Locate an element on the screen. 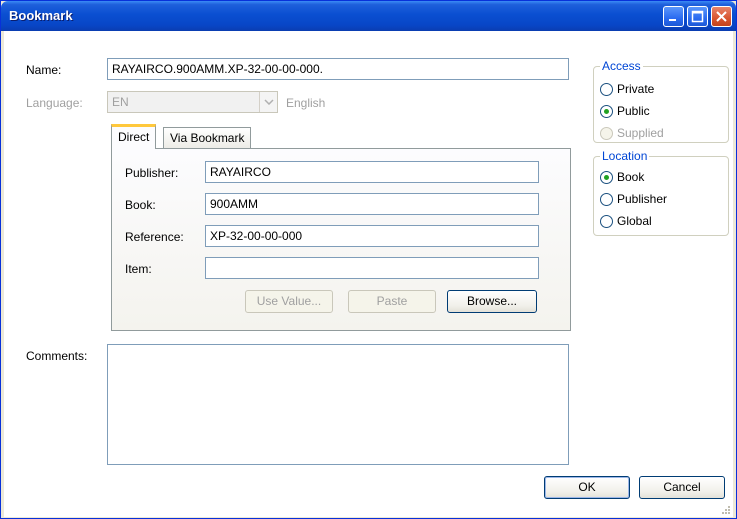 The height and width of the screenshot is (519, 737). language-label: Language: is located at coordinates (54, 103).